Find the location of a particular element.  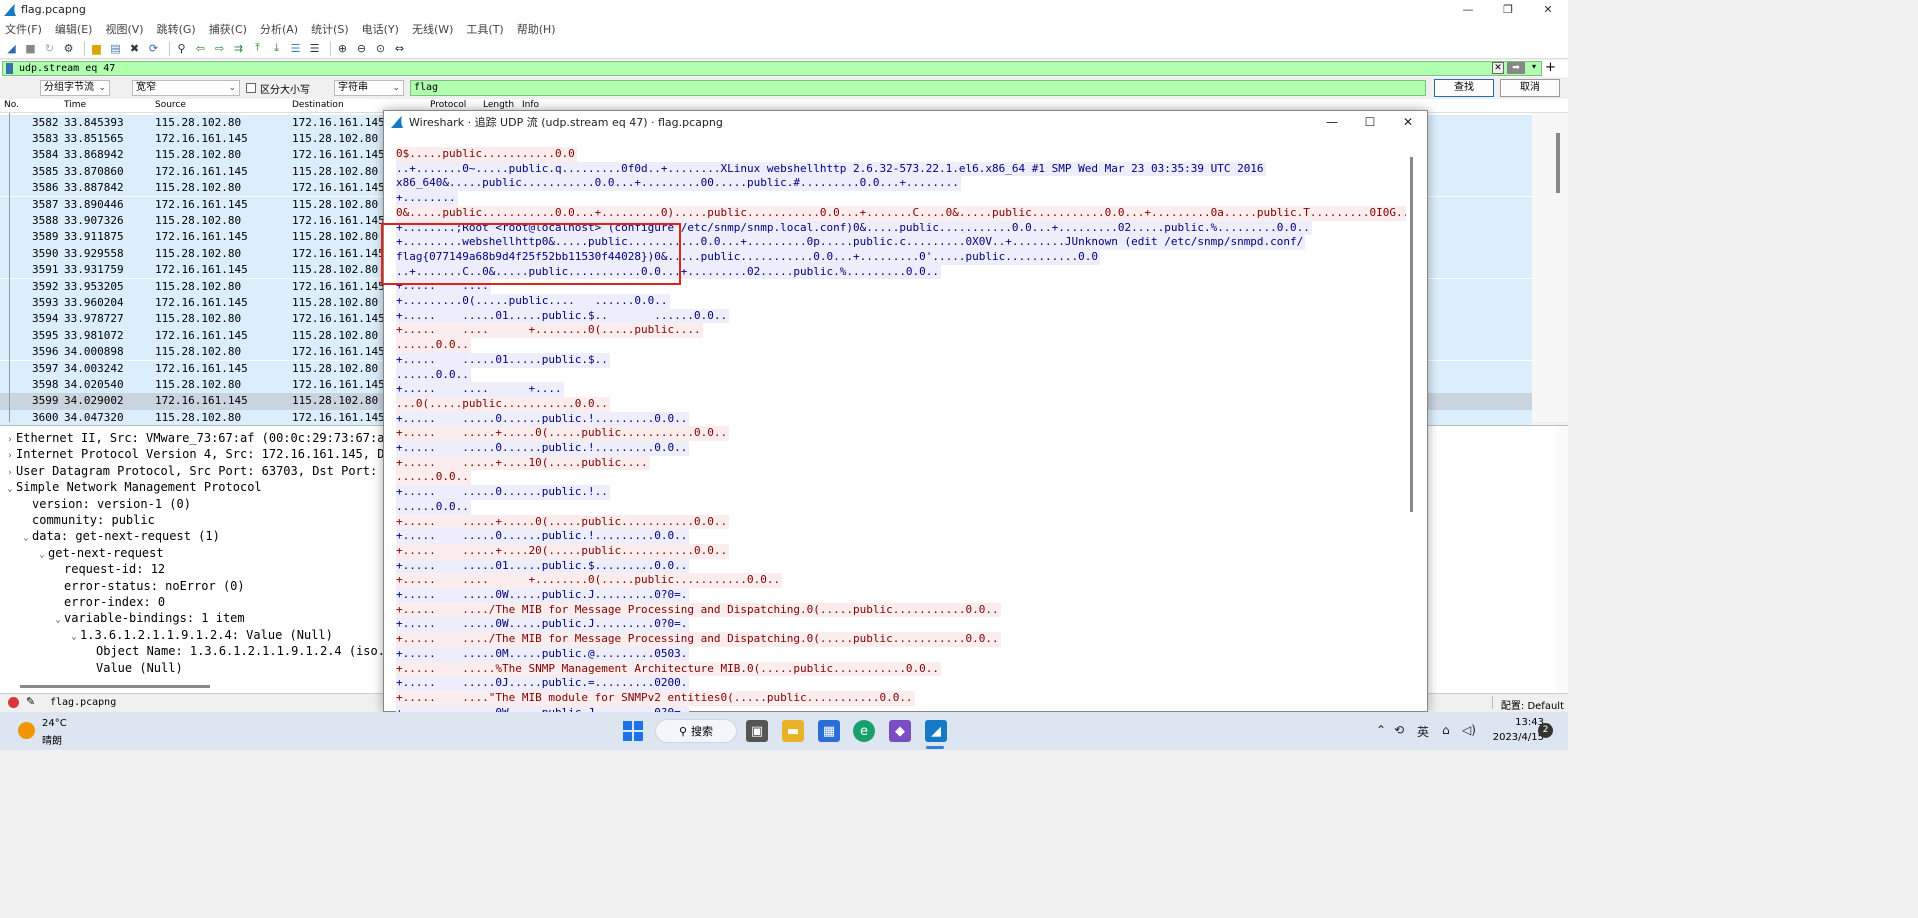

details-tree-item: ⌄ 1.3.6.1.2.1.1.9.1.2.4: Value (Null) is located at coordinates (200, 635).